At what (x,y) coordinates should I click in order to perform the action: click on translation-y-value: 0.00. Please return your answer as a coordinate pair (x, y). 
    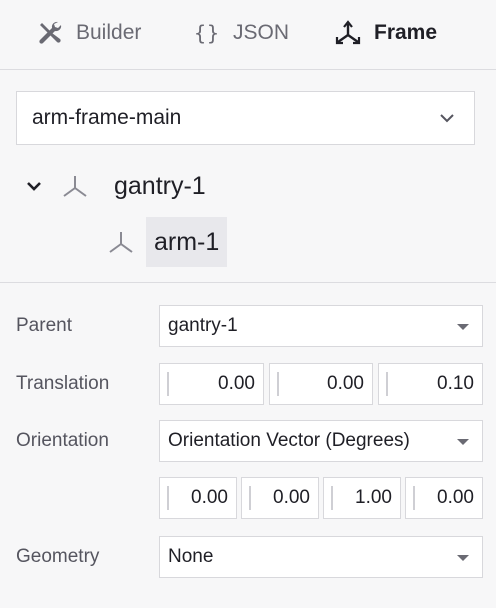
    Looking at the image, I should click on (345, 383).